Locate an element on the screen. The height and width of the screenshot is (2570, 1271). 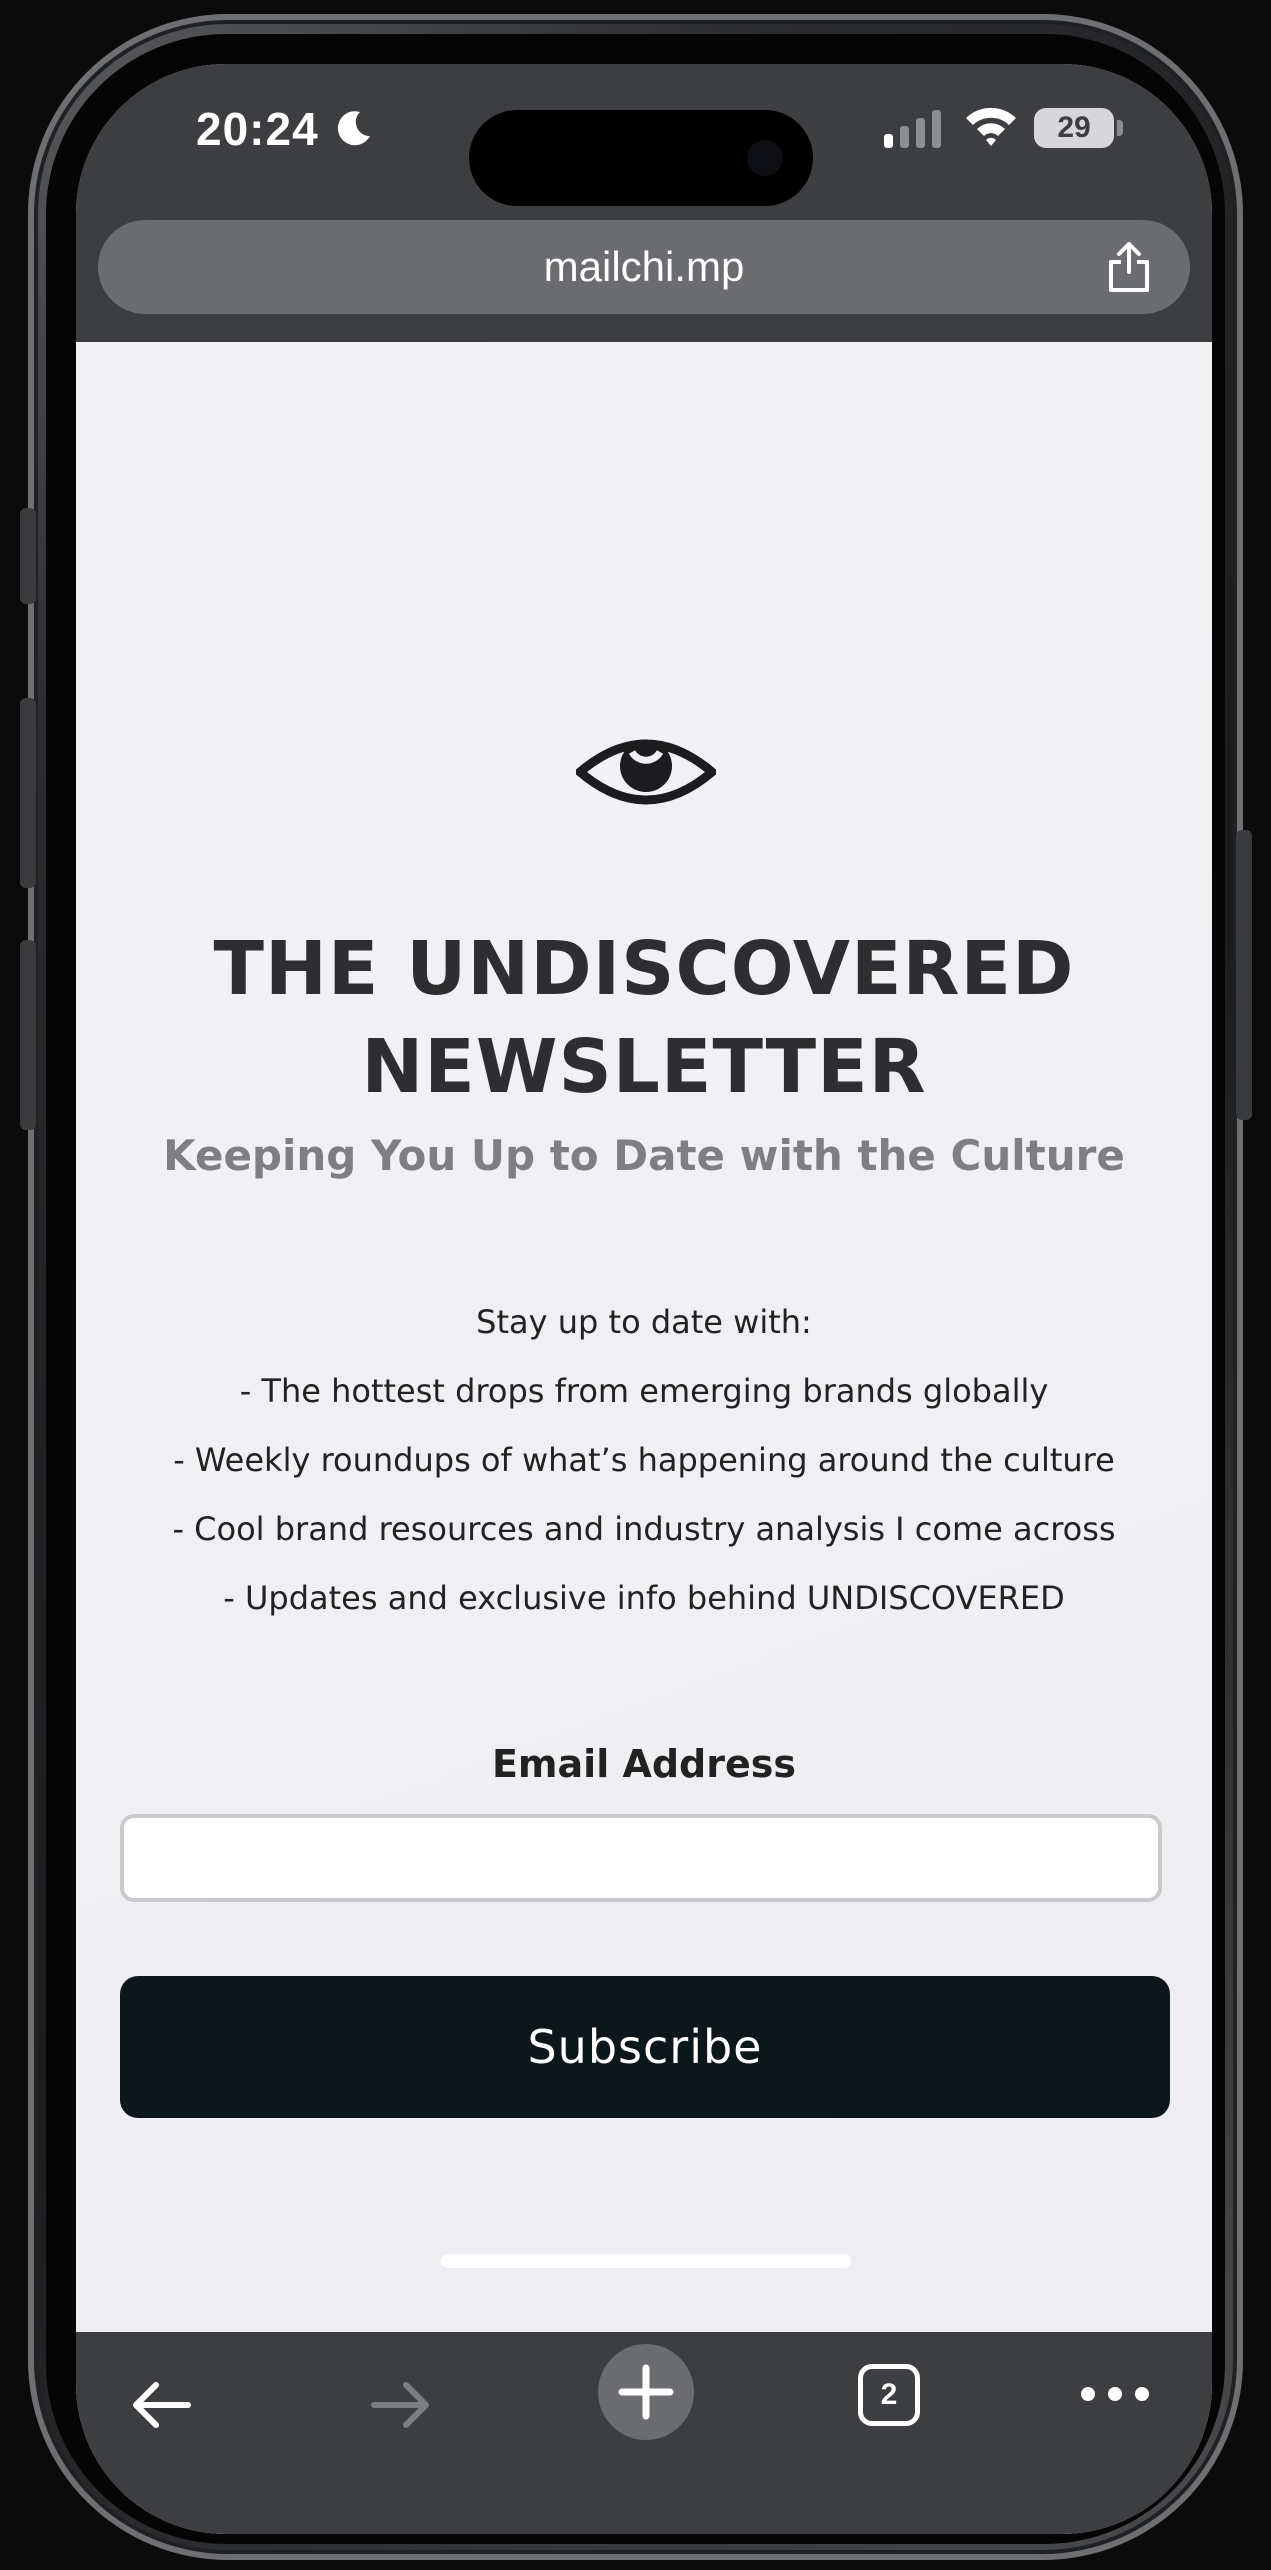
email-field is located at coordinates (641, 1858).